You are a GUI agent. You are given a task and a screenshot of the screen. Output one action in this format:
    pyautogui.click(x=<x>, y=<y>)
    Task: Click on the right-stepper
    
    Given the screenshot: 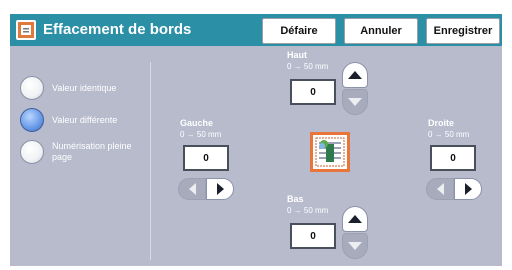 What is the action you would take?
    pyautogui.click(x=454, y=189)
    